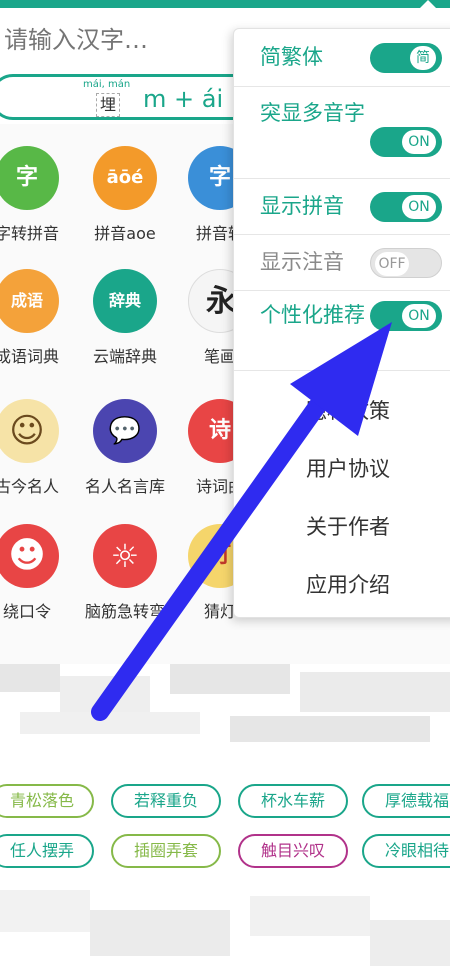 This screenshot has height=978, width=450. What do you see at coordinates (348, 468) in the screenshot?
I see `user-agreement-link: 用户协议` at bounding box center [348, 468].